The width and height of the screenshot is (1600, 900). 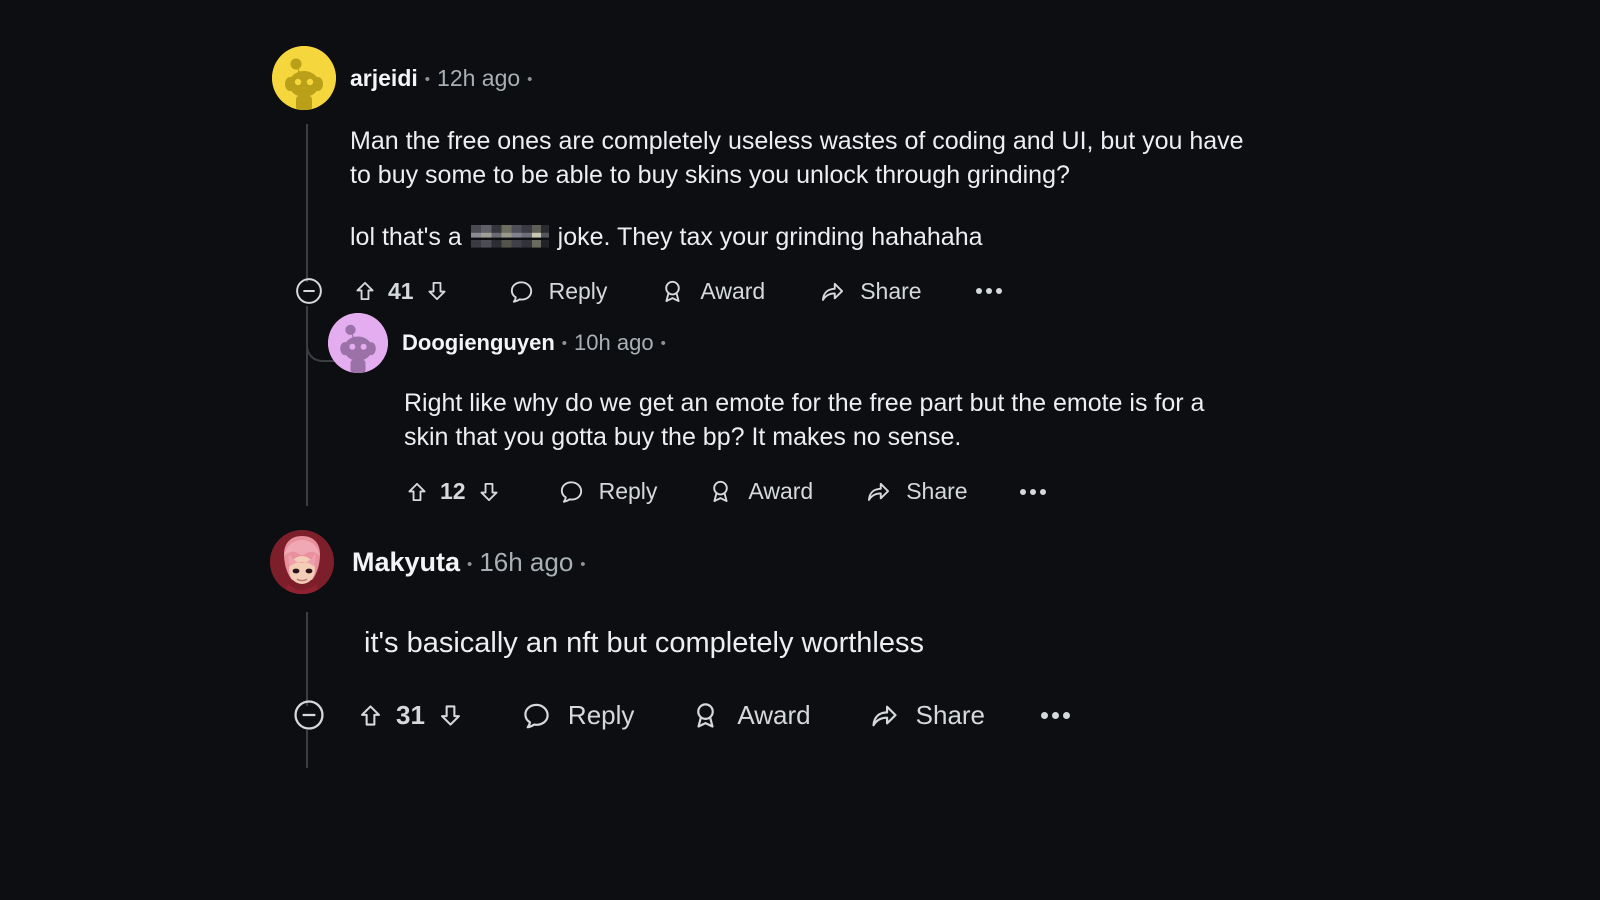 I want to click on vote-score: 31, so click(x=410, y=714).